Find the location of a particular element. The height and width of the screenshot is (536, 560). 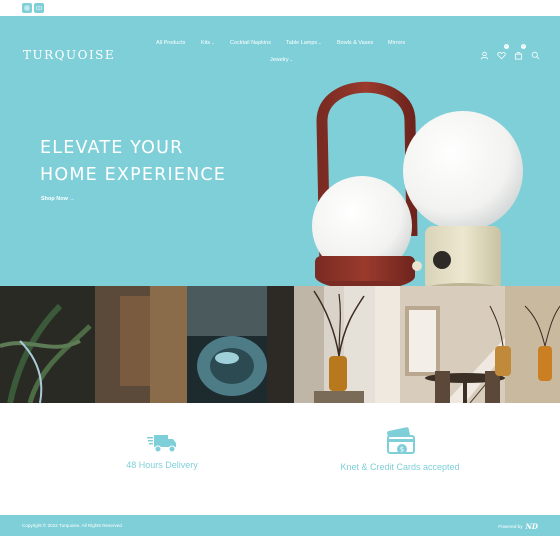

powered-by-label: Powered by is located at coordinates (510, 526).